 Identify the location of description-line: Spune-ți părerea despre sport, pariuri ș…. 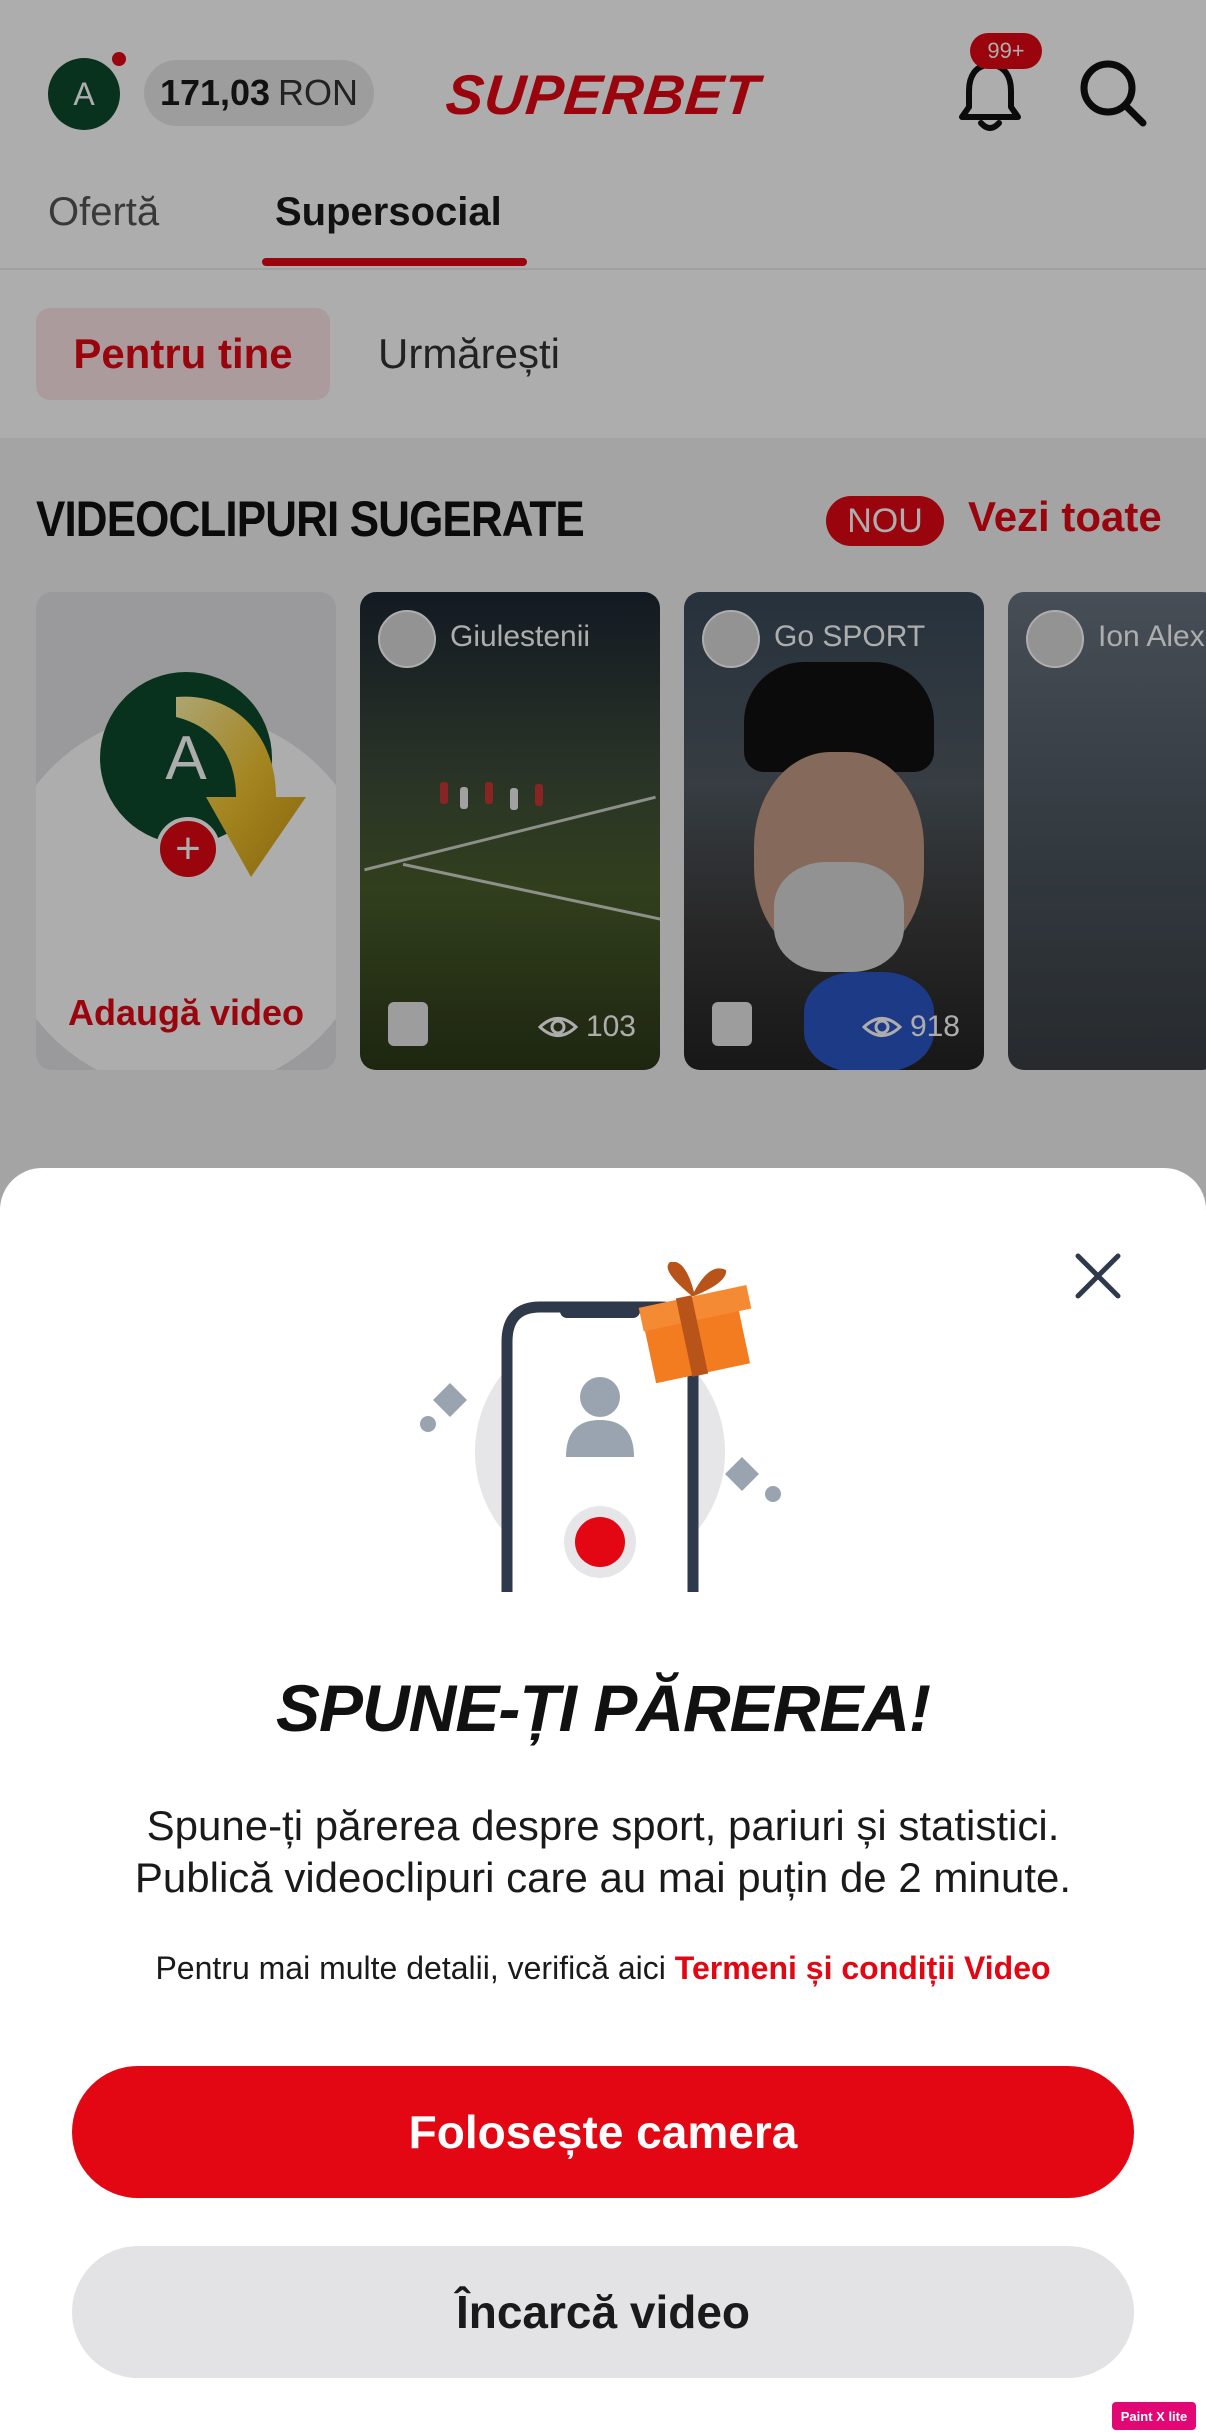
(603, 1825).